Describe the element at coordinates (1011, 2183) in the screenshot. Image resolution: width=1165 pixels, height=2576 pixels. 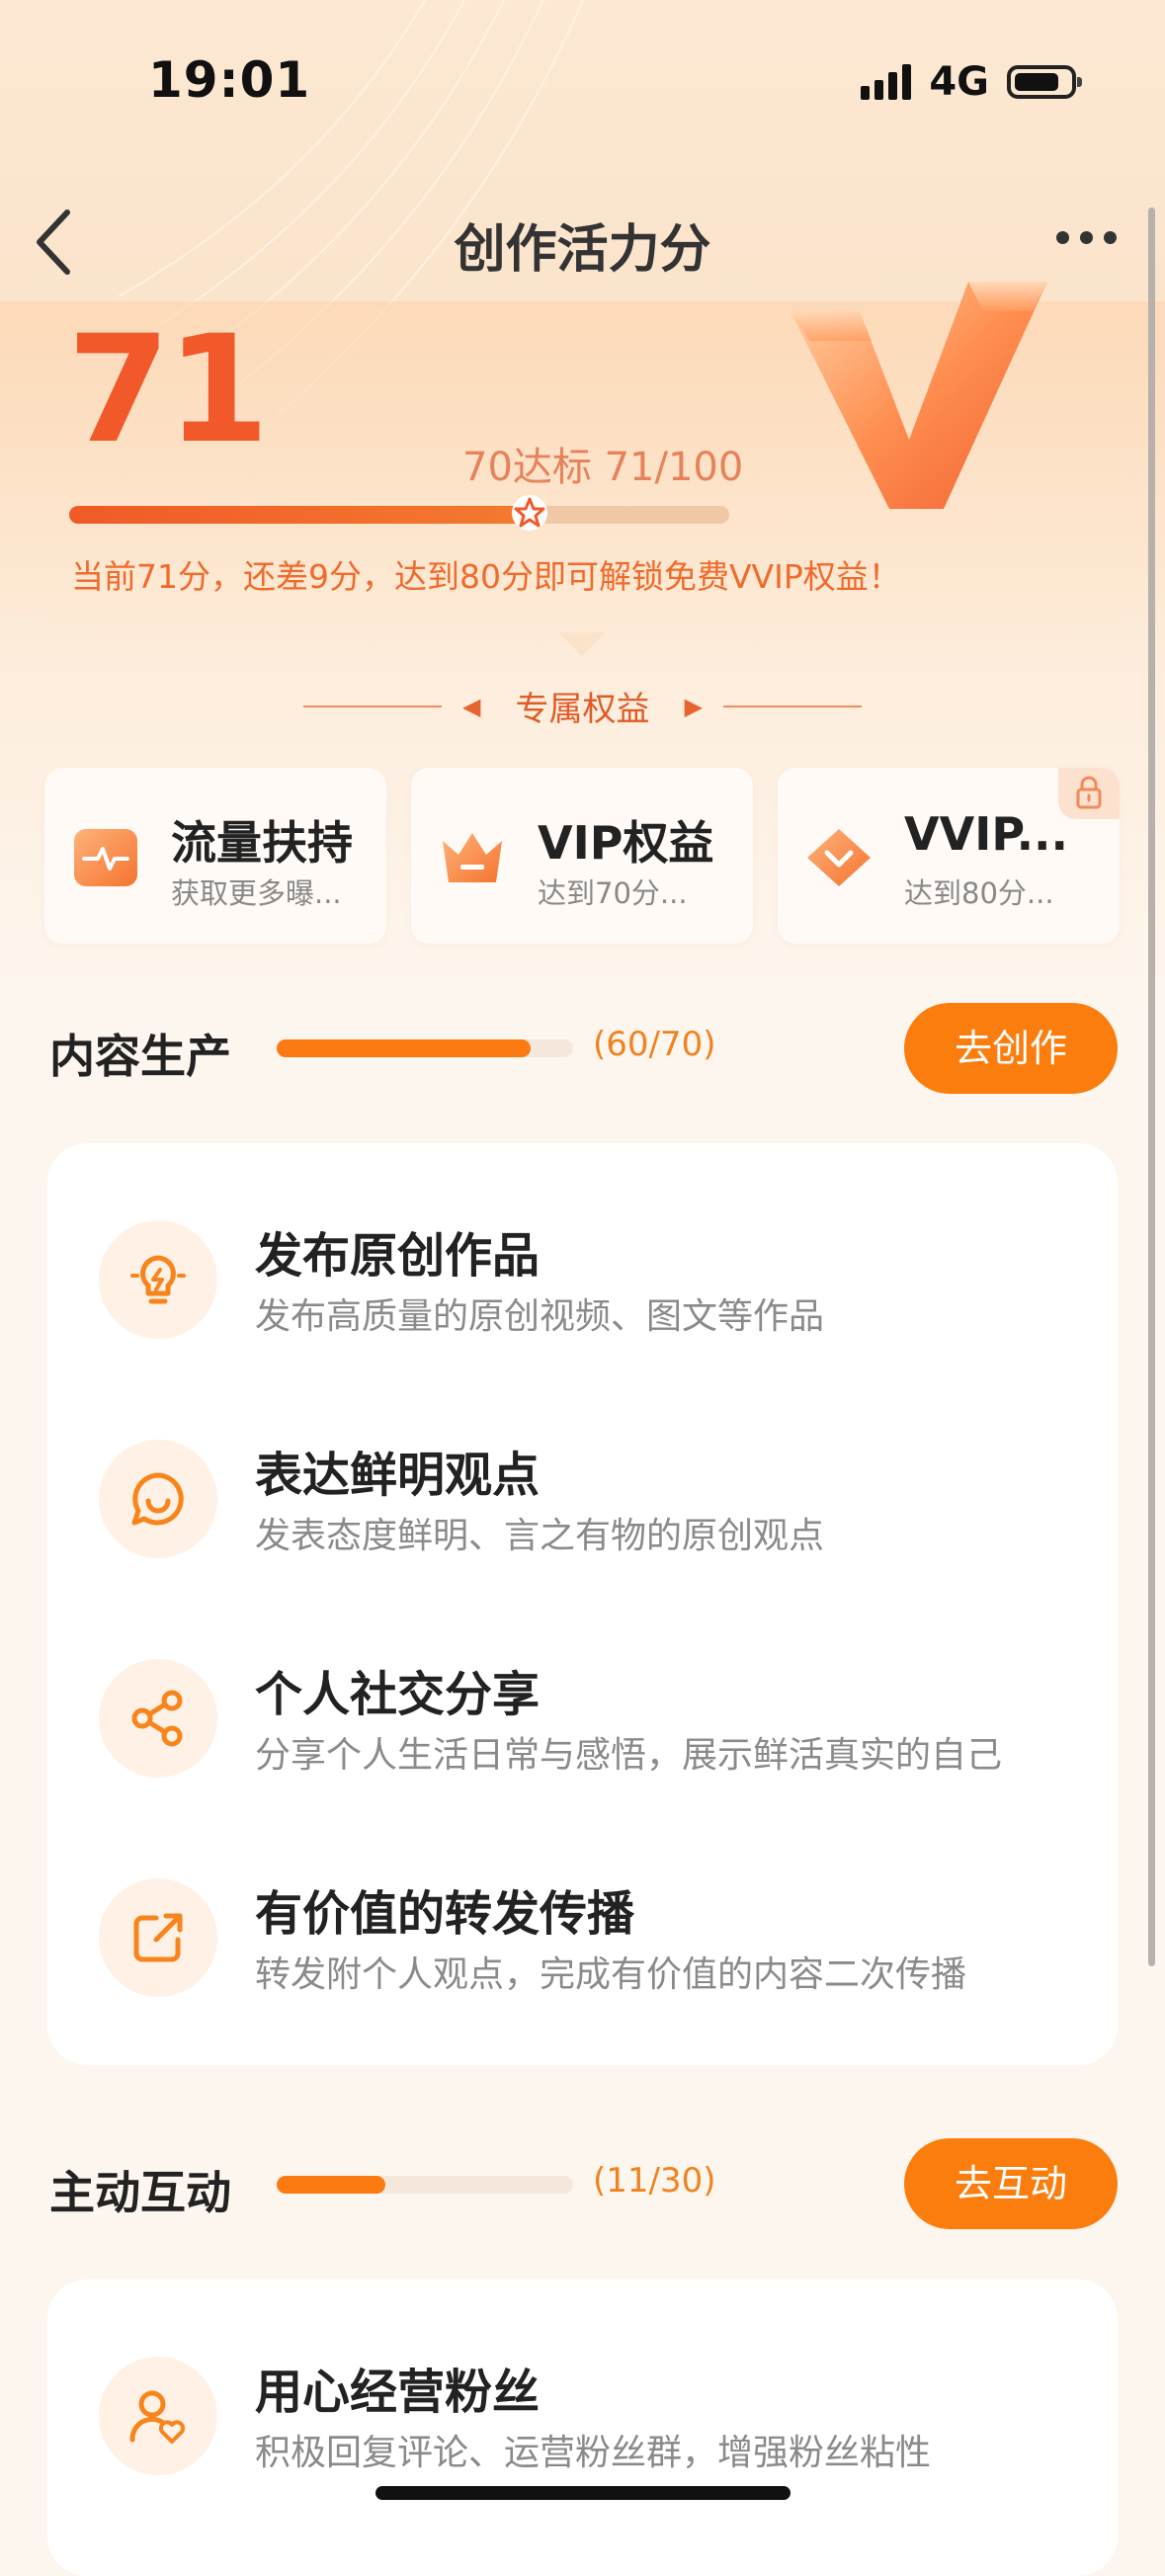
I see `go-interact-button: 去互动` at that location.